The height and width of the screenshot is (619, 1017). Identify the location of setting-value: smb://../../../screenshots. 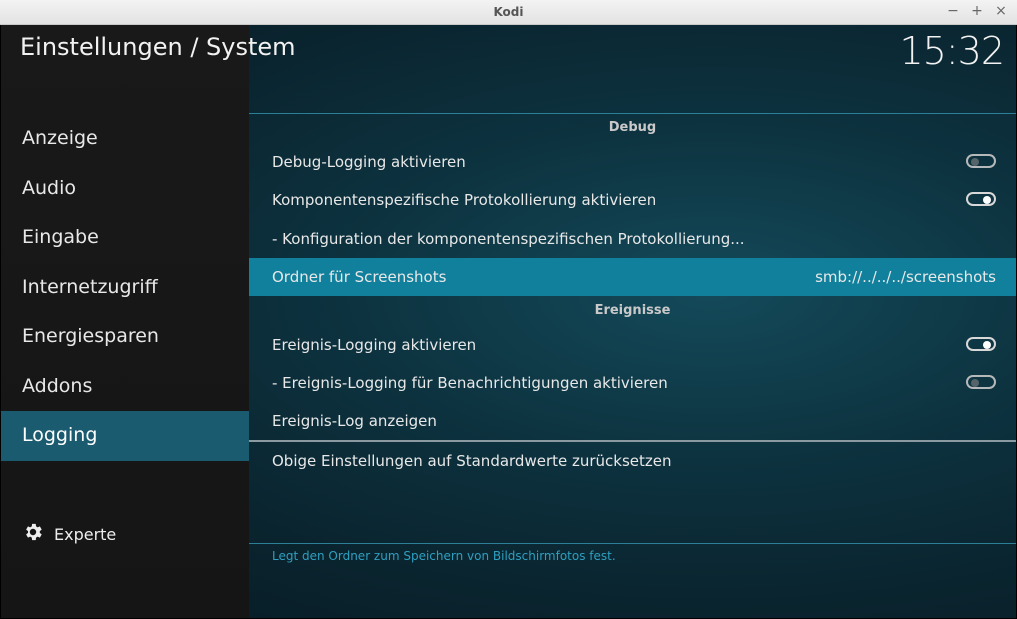
(905, 277).